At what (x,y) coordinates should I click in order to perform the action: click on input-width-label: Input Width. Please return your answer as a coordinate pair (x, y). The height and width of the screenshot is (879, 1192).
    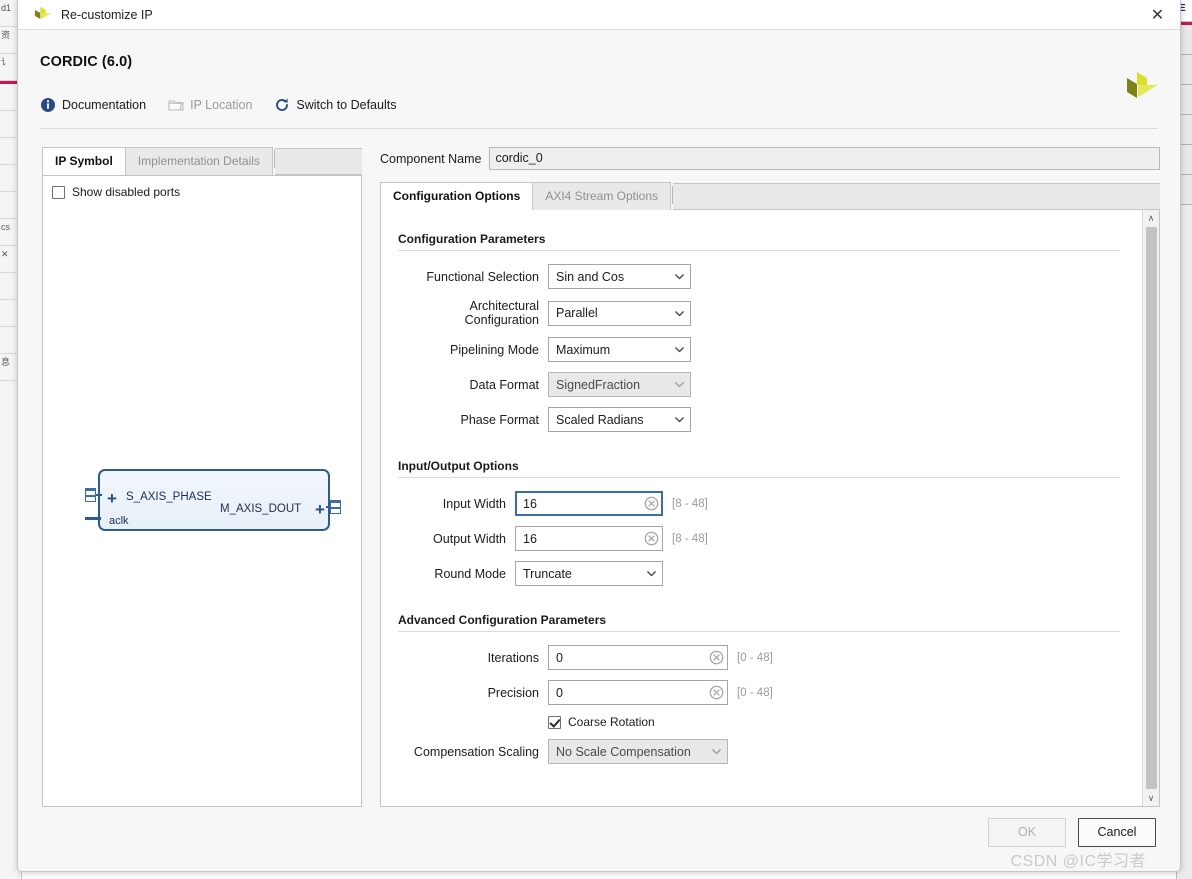
    Looking at the image, I should click on (474, 503).